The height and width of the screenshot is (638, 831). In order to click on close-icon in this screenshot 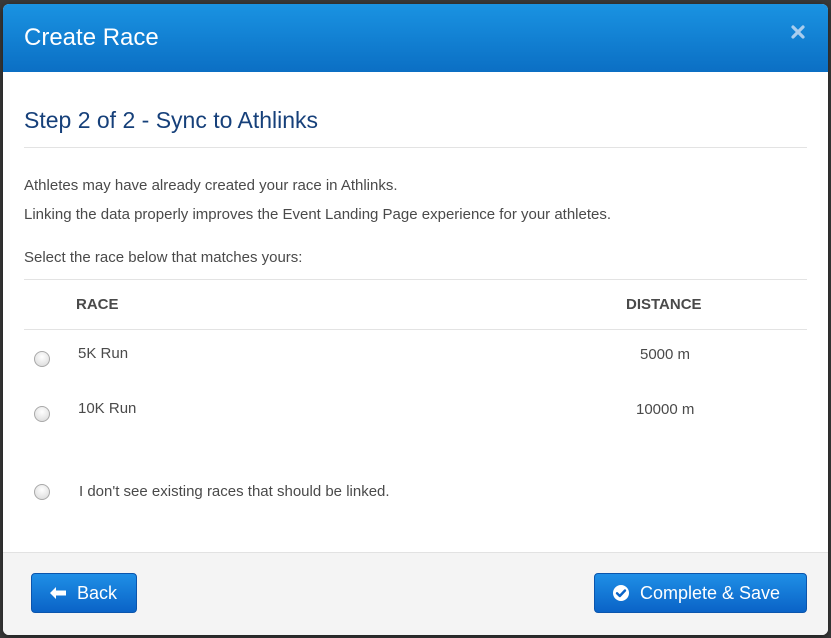, I will do `click(799, 33)`.